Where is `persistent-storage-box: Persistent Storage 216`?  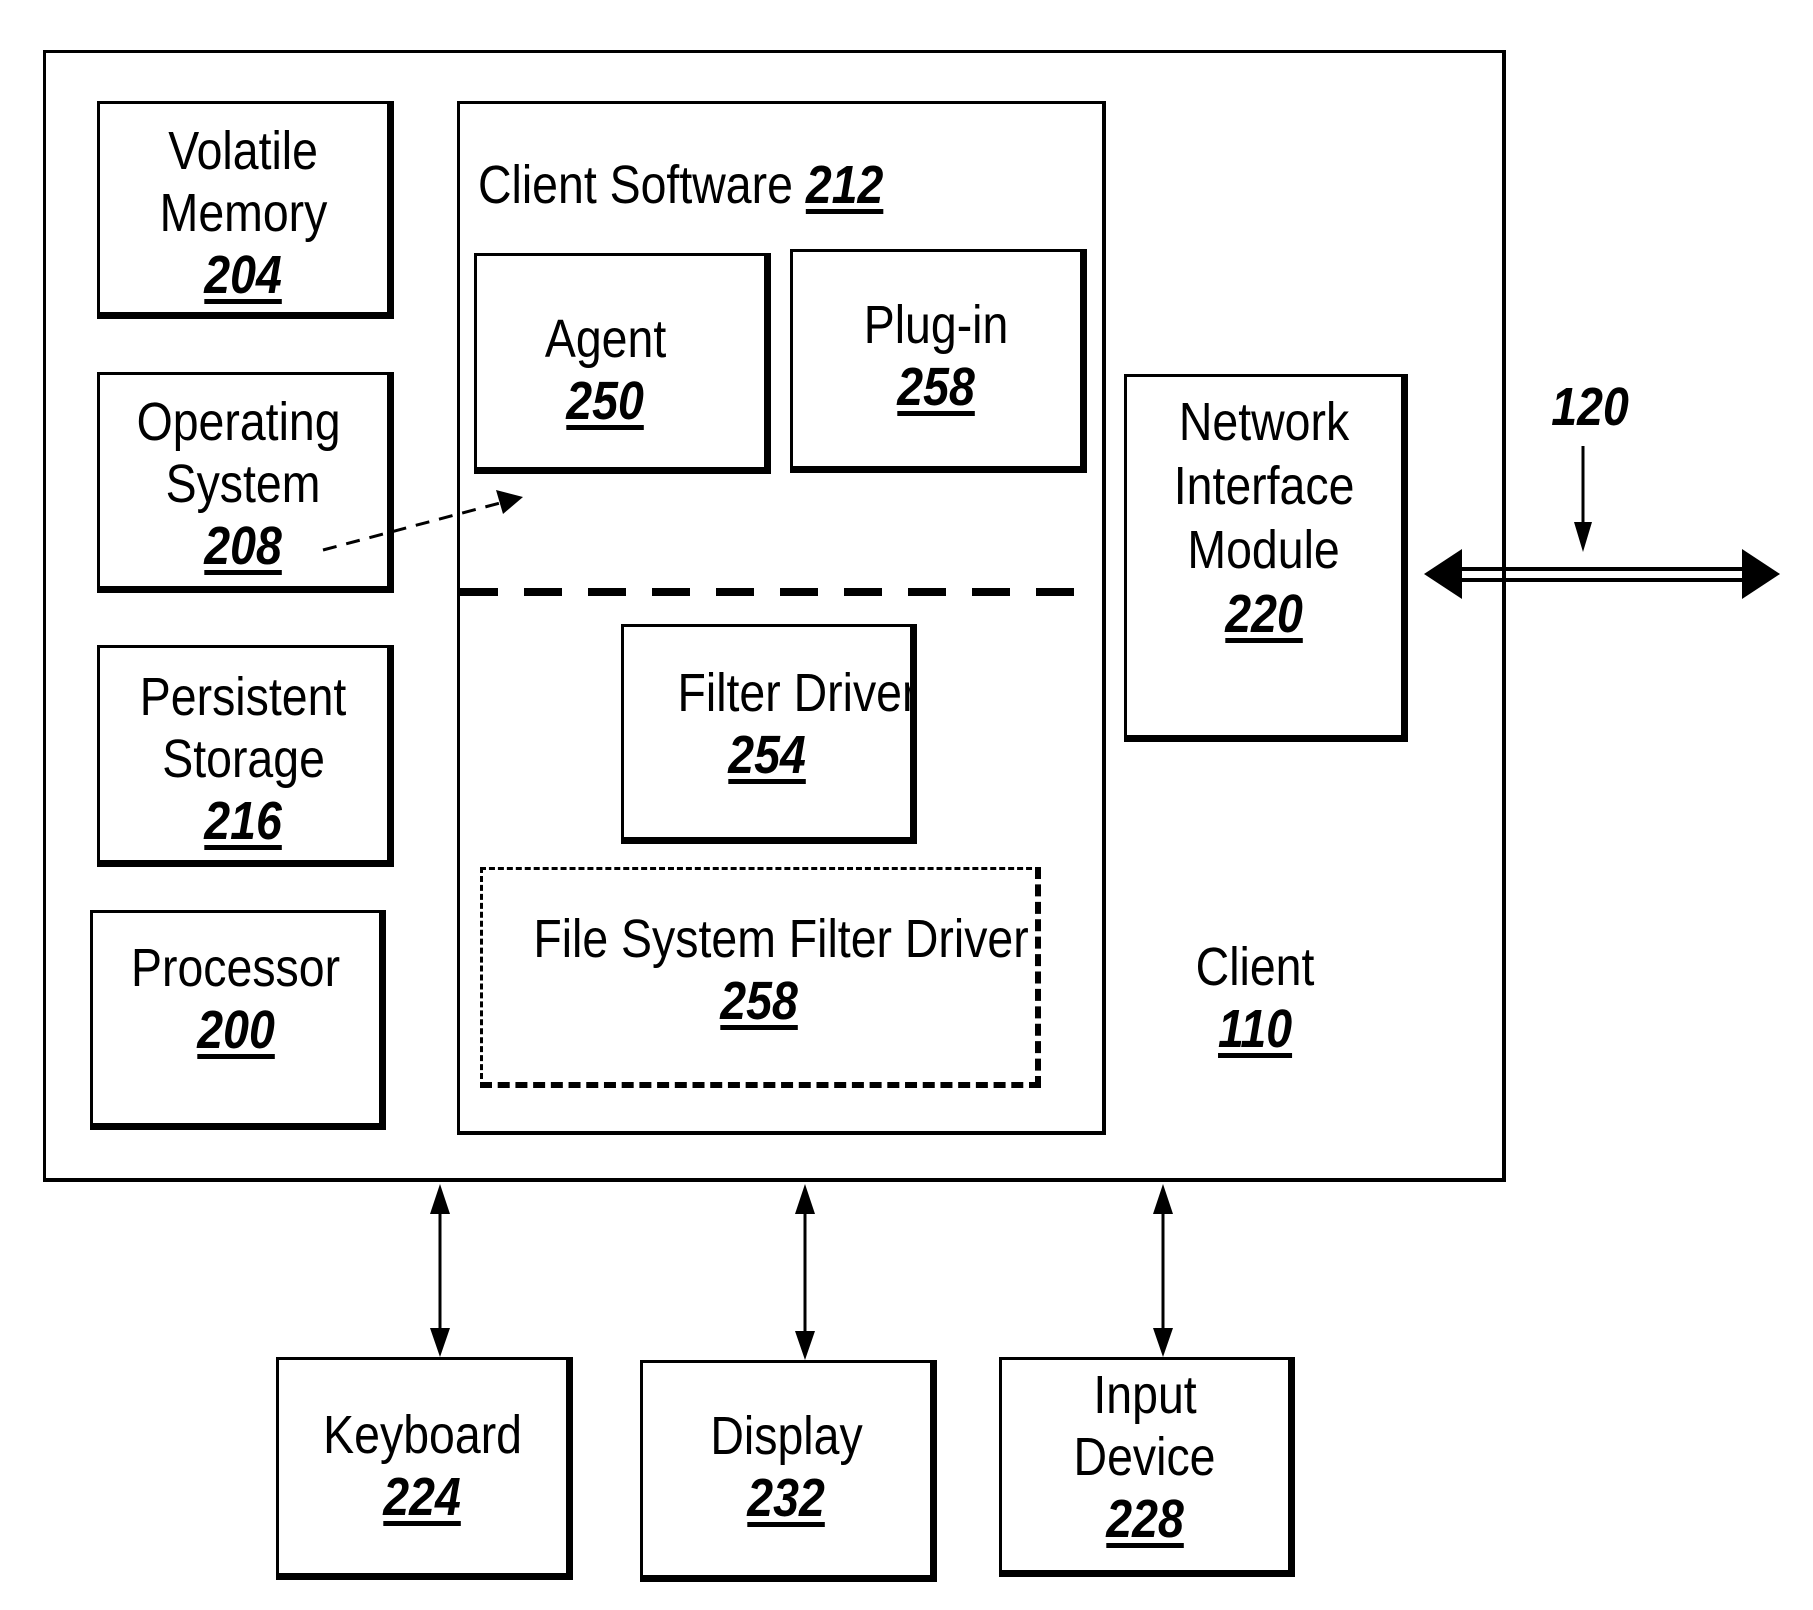 persistent-storage-box: Persistent Storage 216 is located at coordinates (245, 756).